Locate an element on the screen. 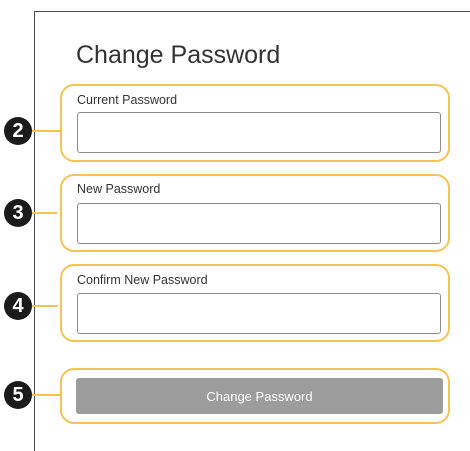  step-marker-3: 3 is located at coordinates (18, 213).